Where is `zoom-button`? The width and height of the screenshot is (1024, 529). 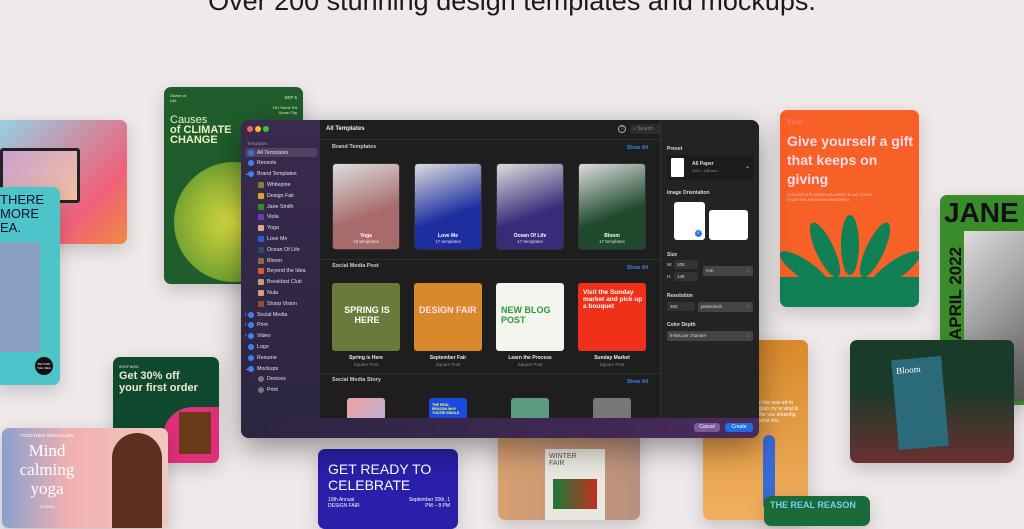
zoom-button is located at coordinates (266, 129).